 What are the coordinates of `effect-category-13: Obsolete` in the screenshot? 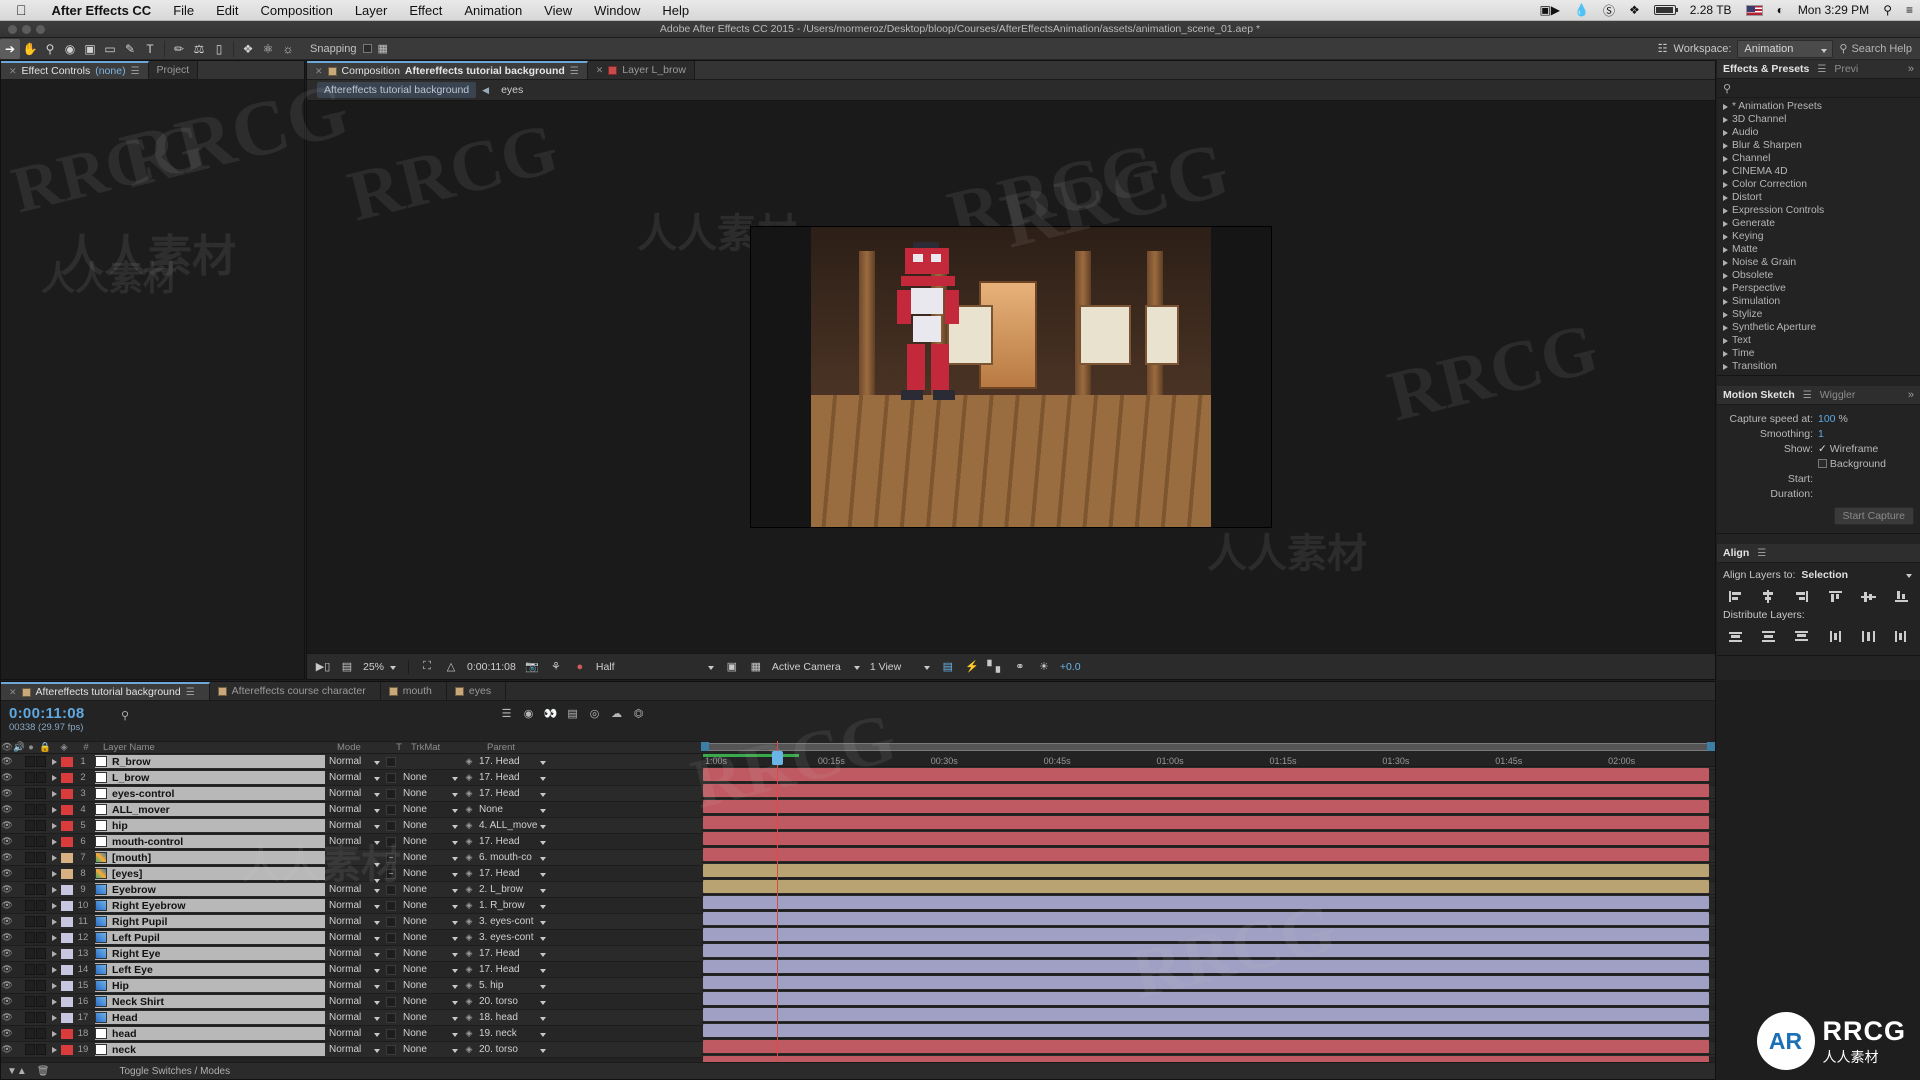 It's located at (1818, 275).